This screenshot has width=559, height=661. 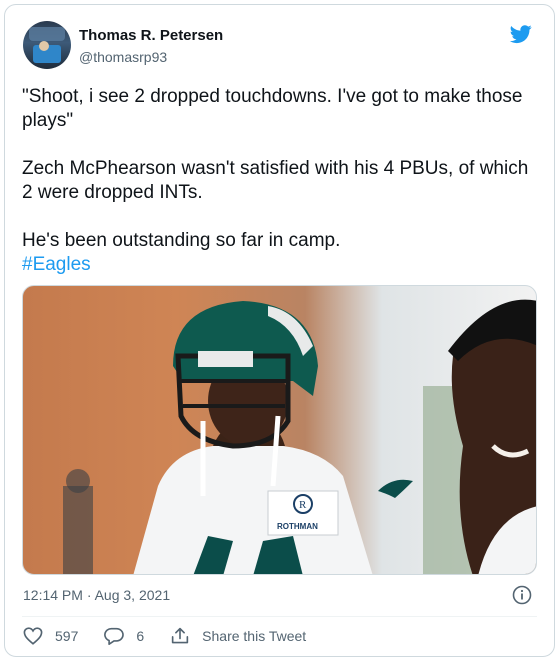 I want to click on tweet-actions: 597 6 Share this Tweet, so click(x=177, y=636).